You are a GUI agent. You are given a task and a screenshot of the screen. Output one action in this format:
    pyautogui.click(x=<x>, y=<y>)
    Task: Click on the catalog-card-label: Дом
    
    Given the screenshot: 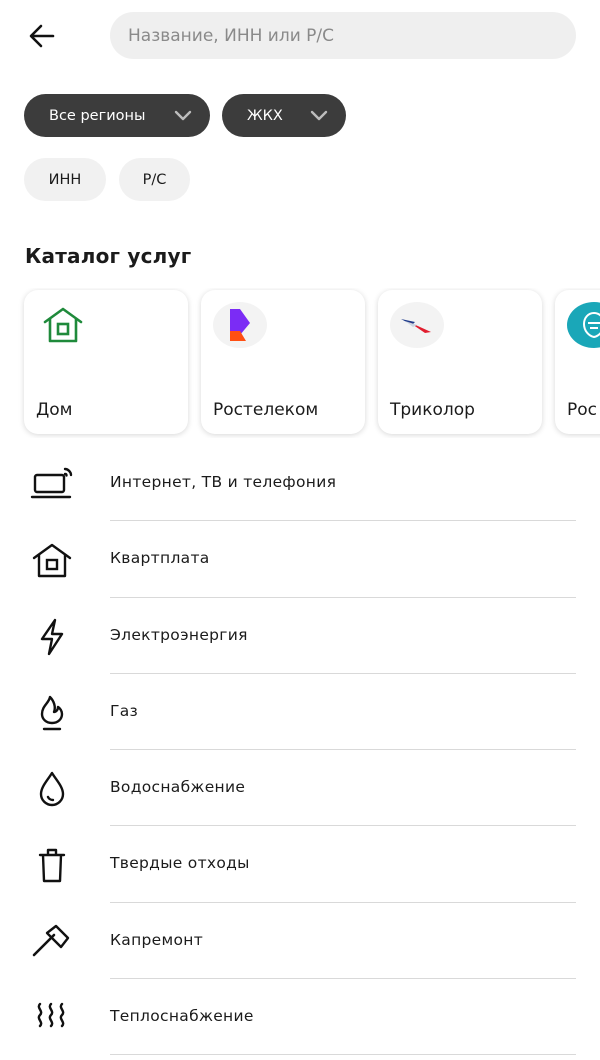 What is the action you would take?
    pyautogui.click(x=54, y=410)
    